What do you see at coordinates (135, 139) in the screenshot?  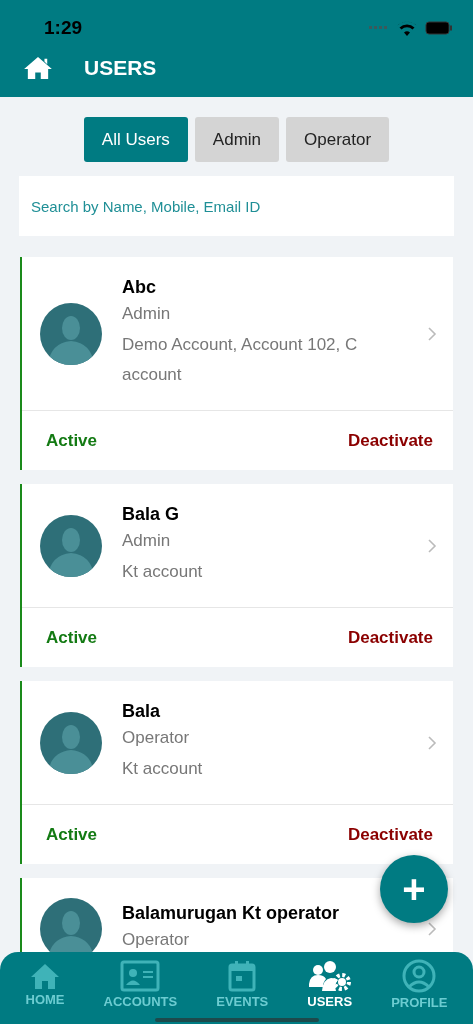 I see `filter-tab: All Users` at bounding box center [135, 139].